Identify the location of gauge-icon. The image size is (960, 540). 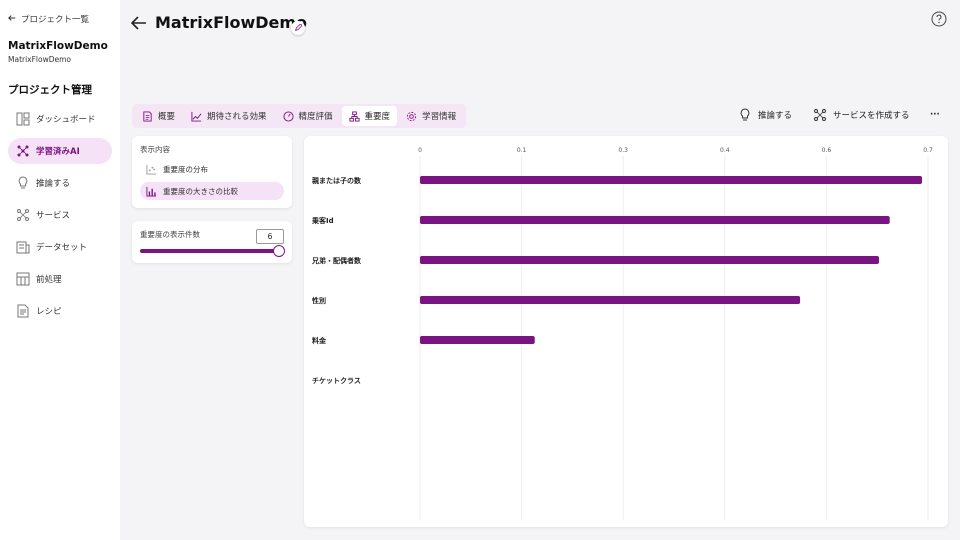
(288, 116).